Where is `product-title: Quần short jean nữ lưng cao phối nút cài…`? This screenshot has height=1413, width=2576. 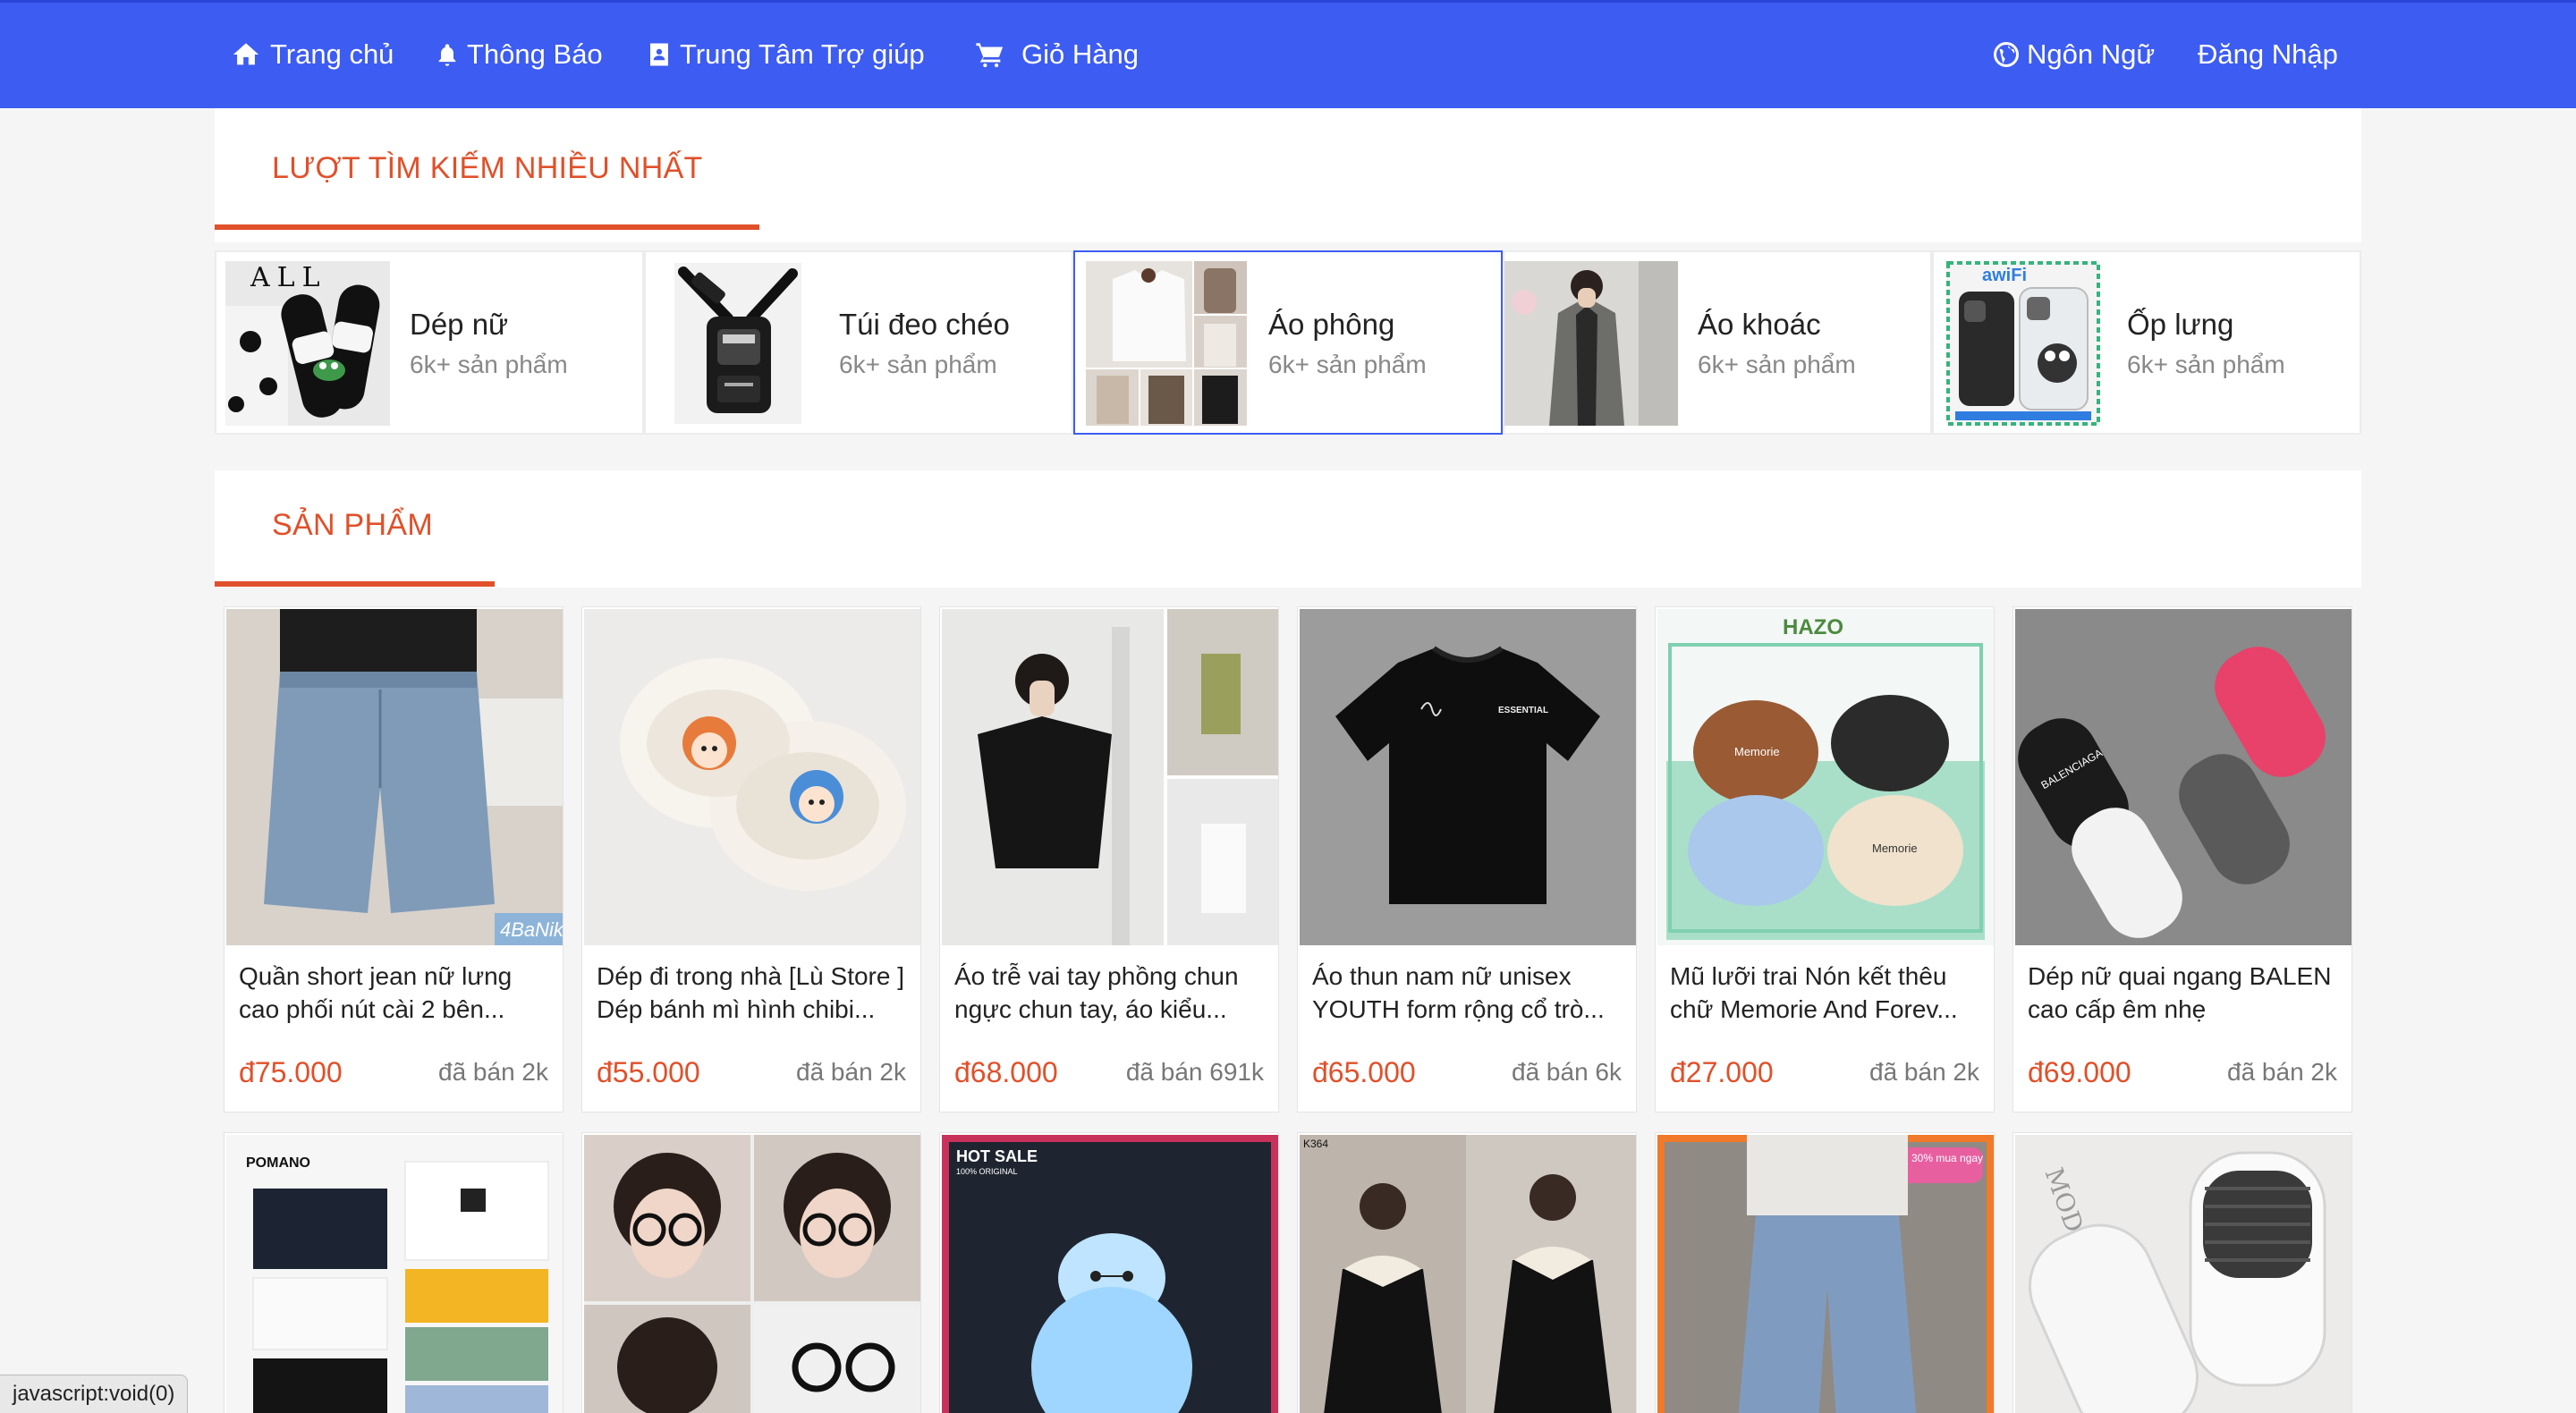
product-title: Quần short jean nữ lưng cao phối nút cài… is located at coordinates (376, 992).